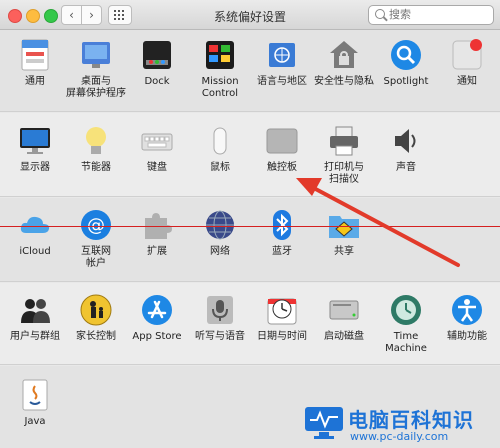  I want to click on watermark: 电脑百科知识 www.pc-daily.com, so click(400, 423).